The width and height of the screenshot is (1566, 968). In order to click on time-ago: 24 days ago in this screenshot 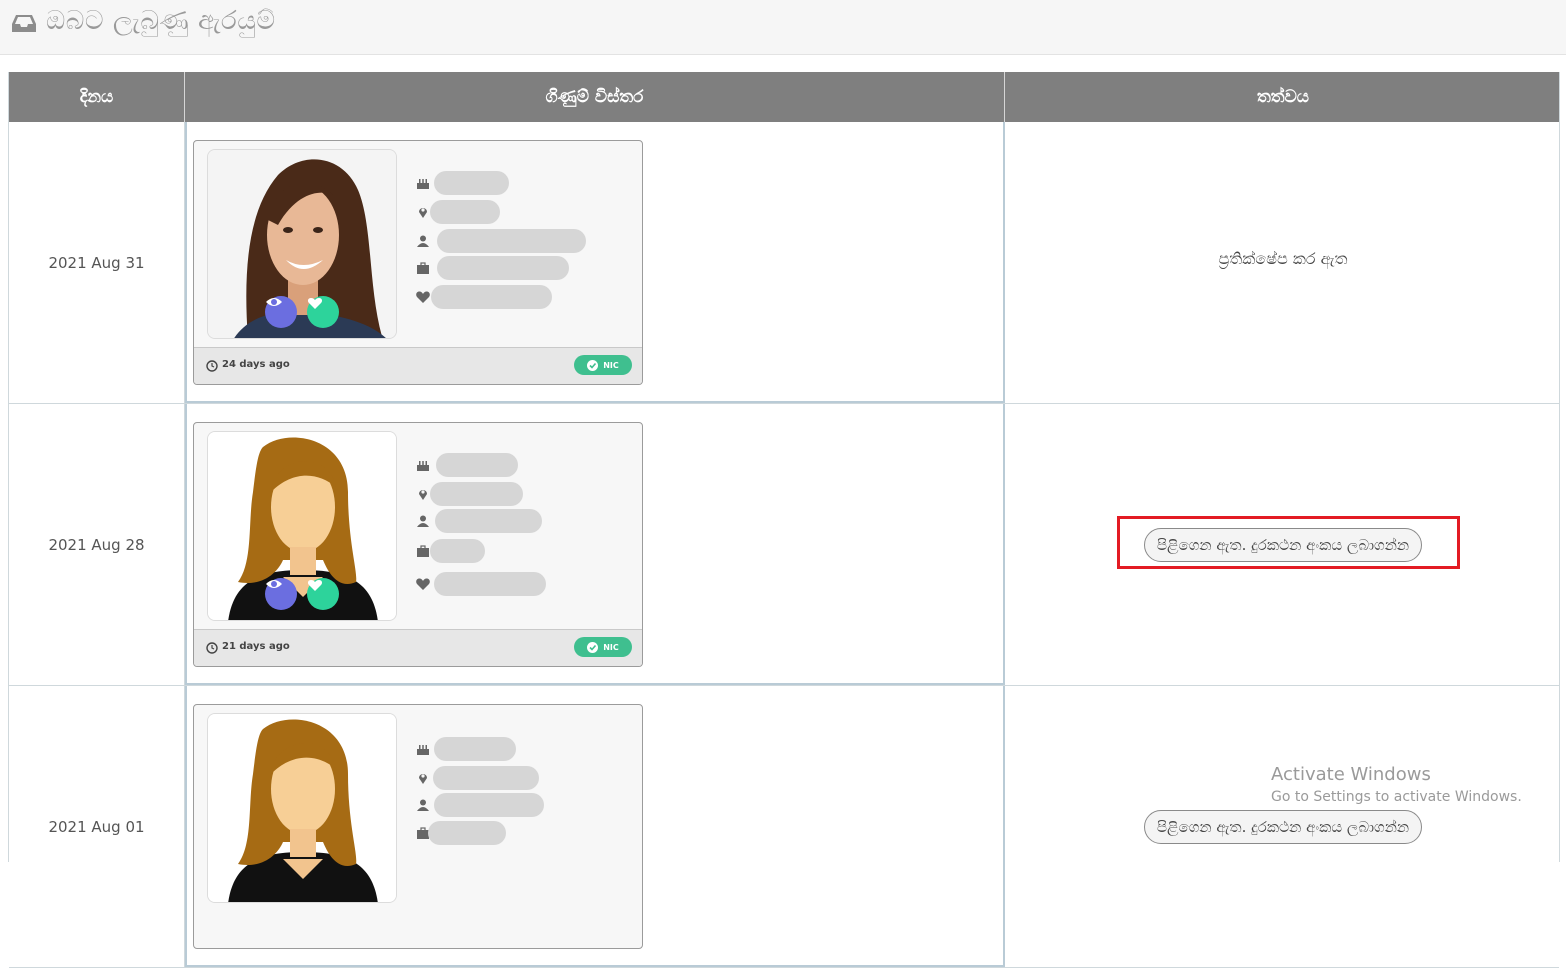, I will do `click(256, 364)`.